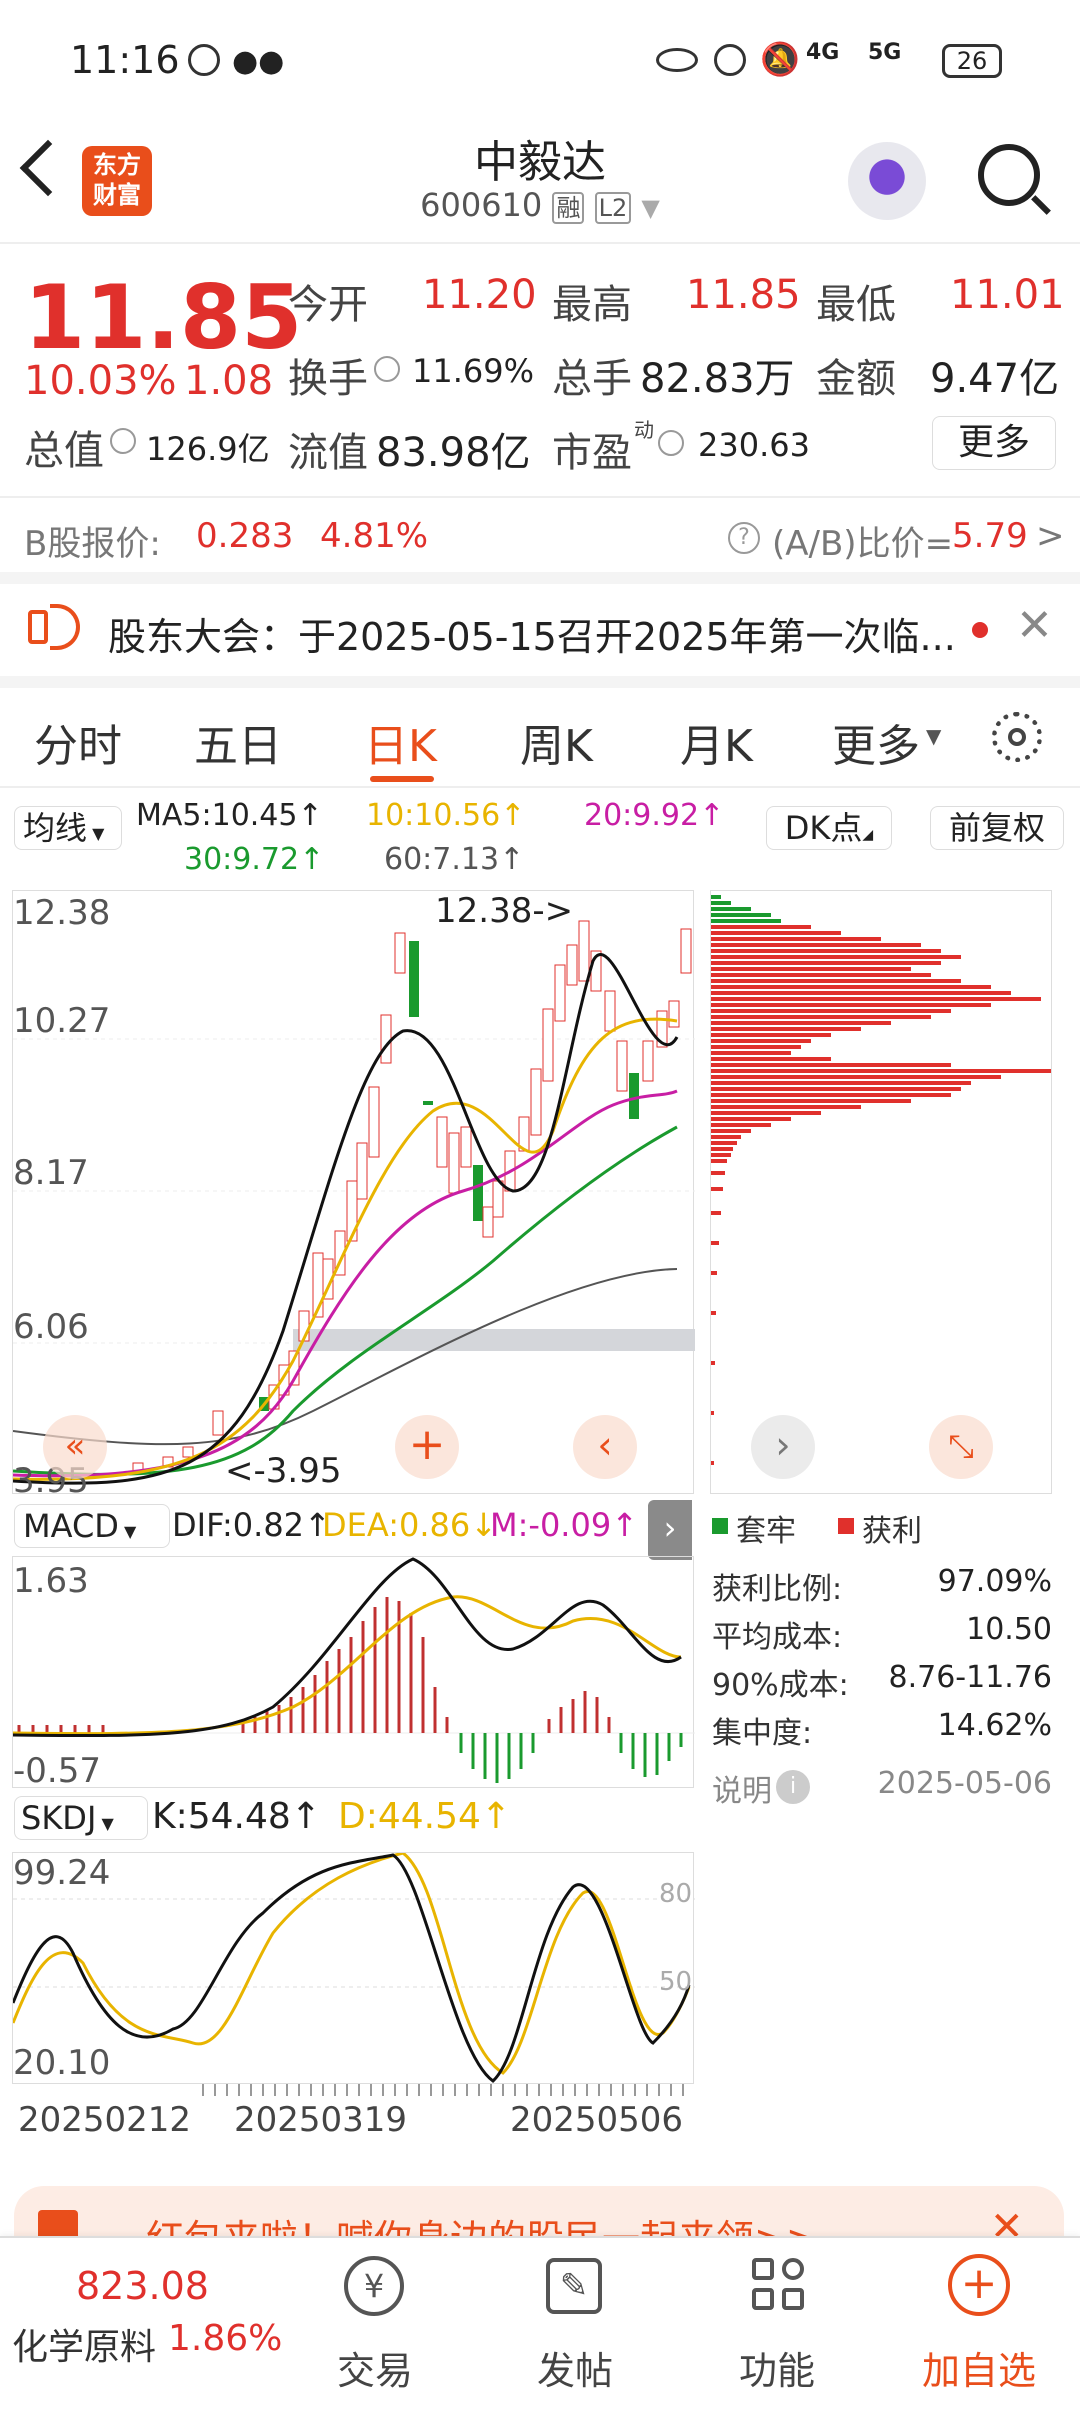  Describe the element at coordinates (68, 828) in the screenshot. I see `ma-select: 均线 ▼` at that location.